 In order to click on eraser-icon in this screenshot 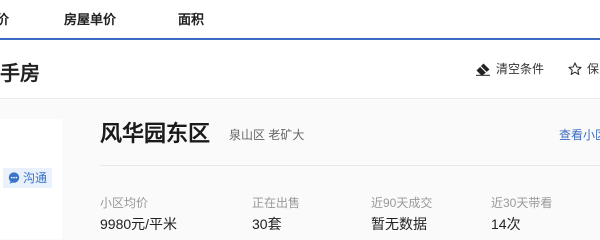, I will do `click(483, 69)`.